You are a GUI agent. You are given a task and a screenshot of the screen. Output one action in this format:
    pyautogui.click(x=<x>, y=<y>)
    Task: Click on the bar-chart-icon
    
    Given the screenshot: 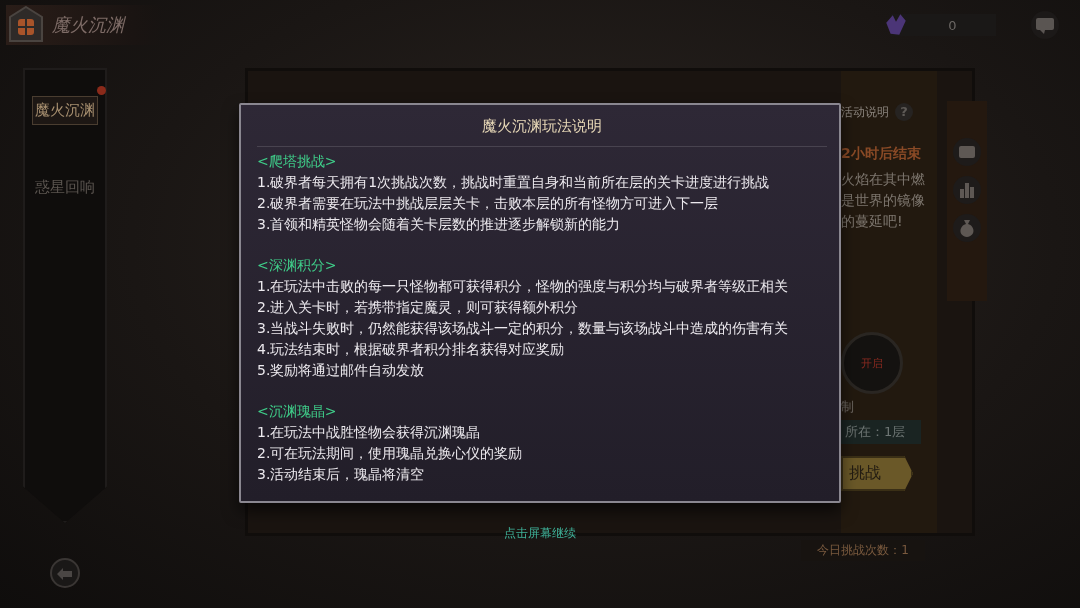 What is the action you would take?
    pyautogui.click(x=967, y=190)
    